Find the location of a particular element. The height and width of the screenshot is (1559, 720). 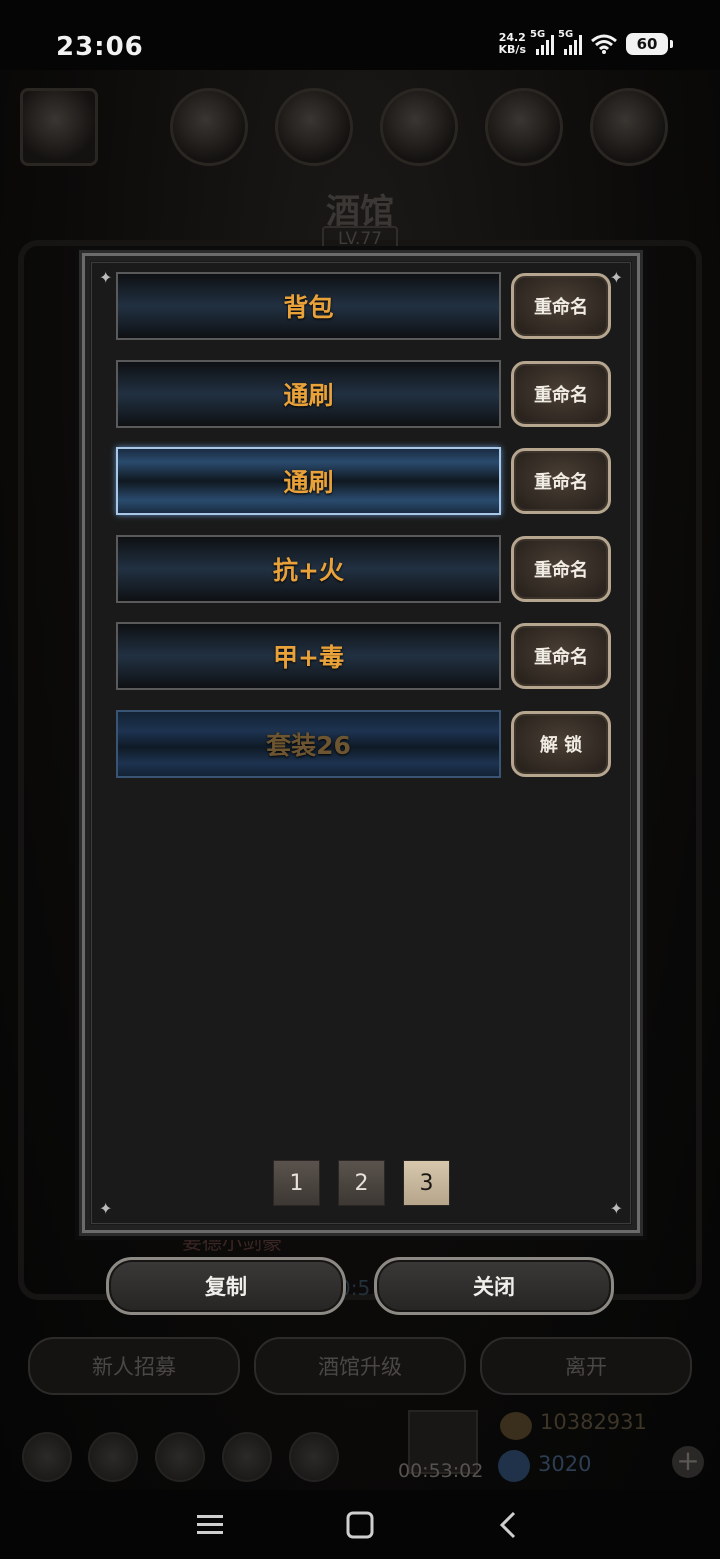

guild-icon is located at coordinates (314, 1457).